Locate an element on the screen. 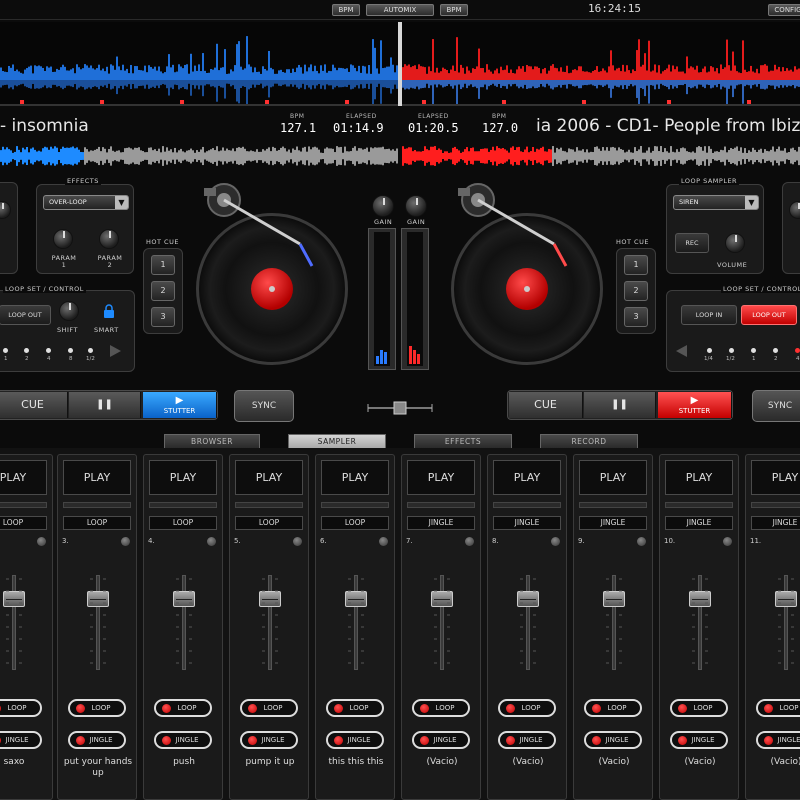  cue-button-left: CUE is located at coordinates (34, 405).